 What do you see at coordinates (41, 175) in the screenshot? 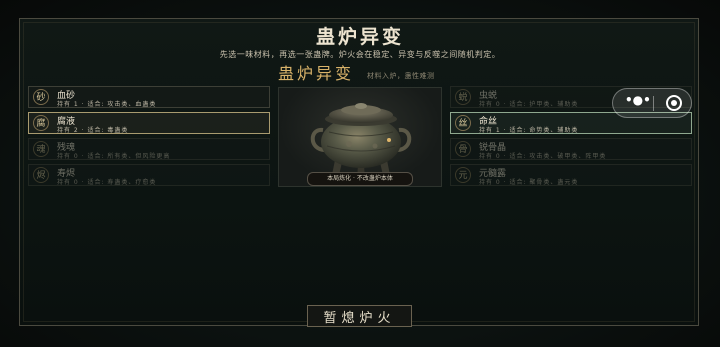
I see `material-badge-icon: 烬` at bounding box center [41, 175].